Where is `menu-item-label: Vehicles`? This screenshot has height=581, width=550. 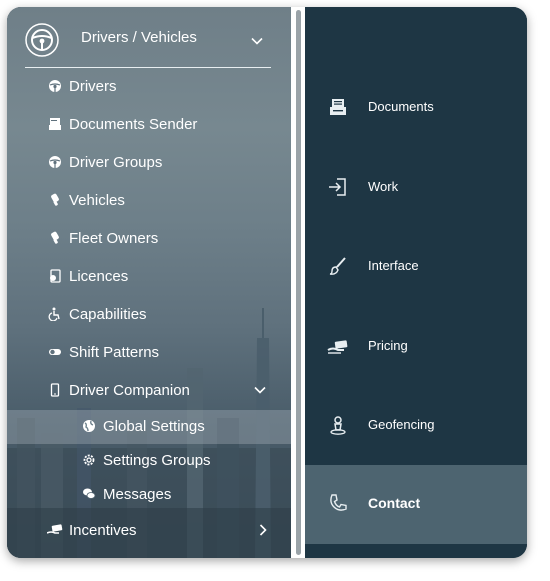
menu-item-label: Vehicles is located at coordinates (97, 200).